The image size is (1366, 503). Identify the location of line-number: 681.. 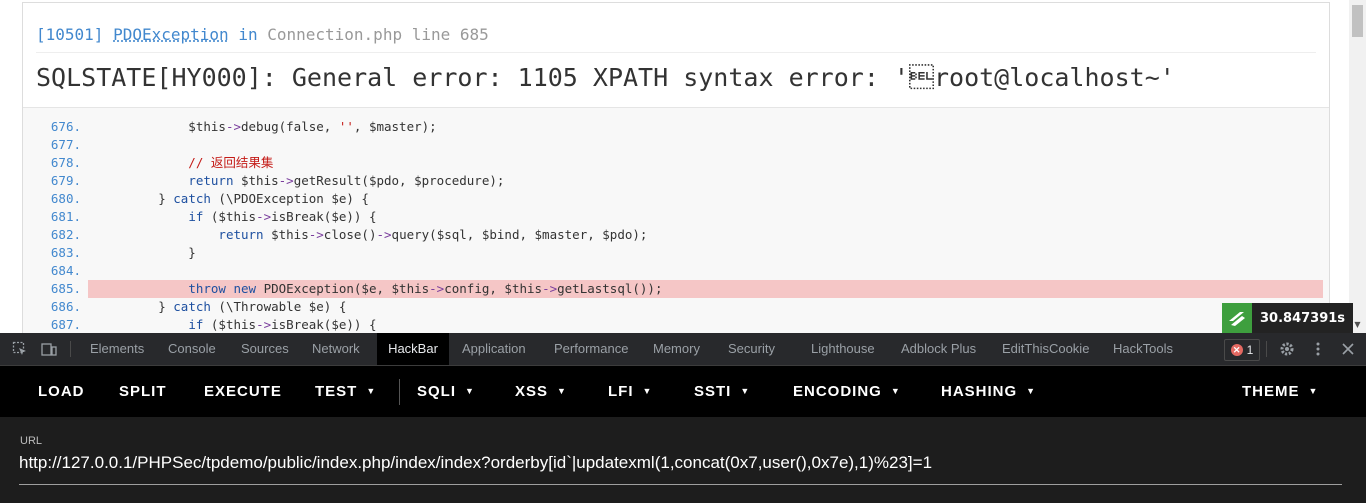
(65, 216).